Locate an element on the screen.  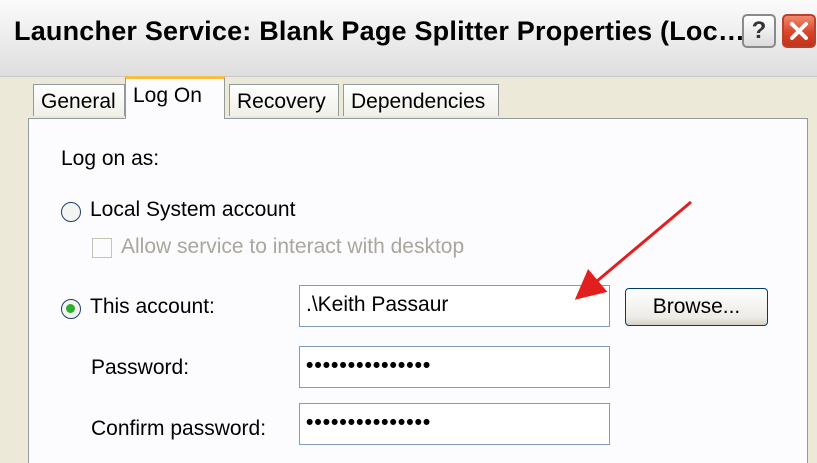
close-button is located at coordinates (799, 31).